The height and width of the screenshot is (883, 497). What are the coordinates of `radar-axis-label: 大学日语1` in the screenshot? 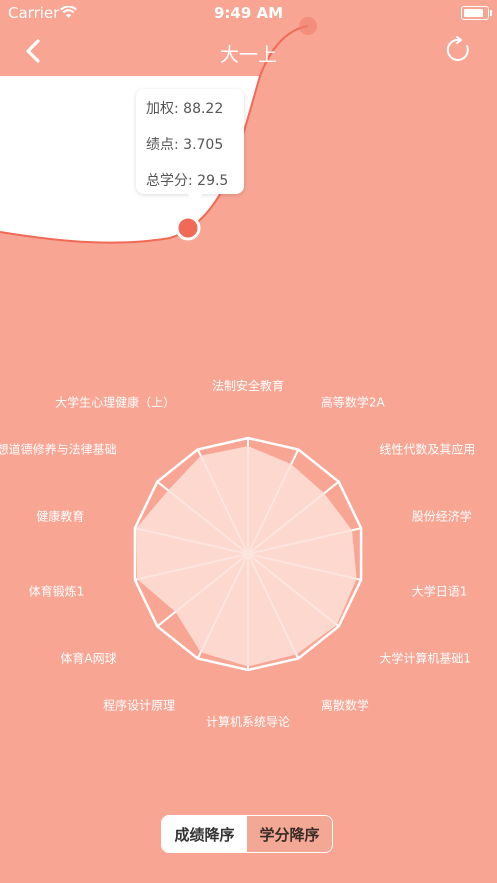 It's located at (440, 590).